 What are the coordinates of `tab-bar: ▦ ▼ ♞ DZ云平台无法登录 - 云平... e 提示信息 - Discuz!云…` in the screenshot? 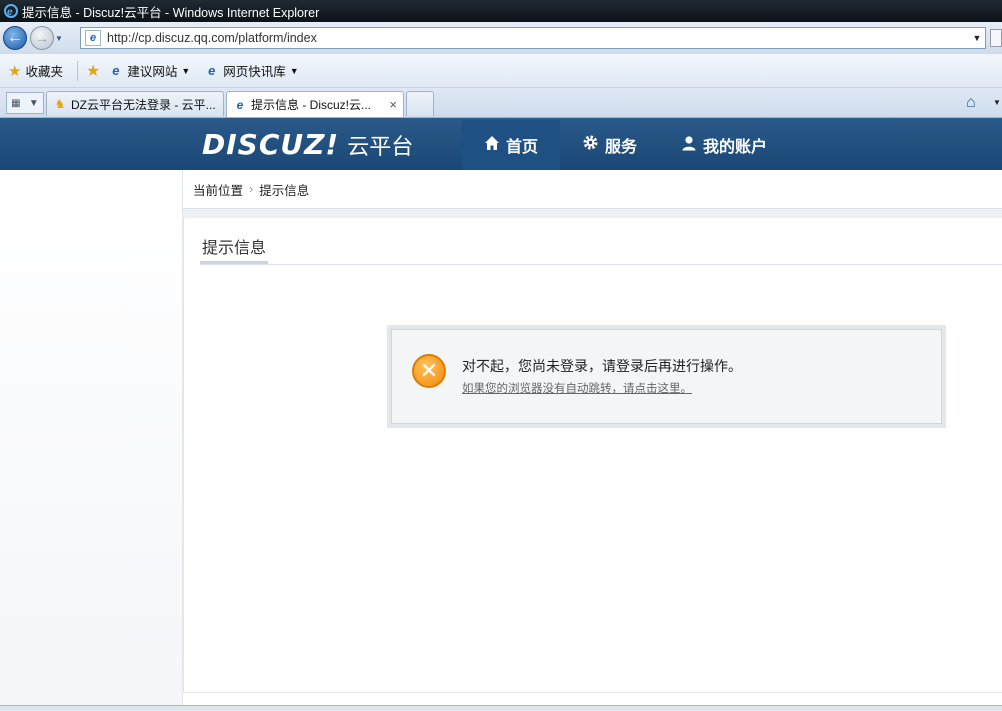 It's located at (501, 103).